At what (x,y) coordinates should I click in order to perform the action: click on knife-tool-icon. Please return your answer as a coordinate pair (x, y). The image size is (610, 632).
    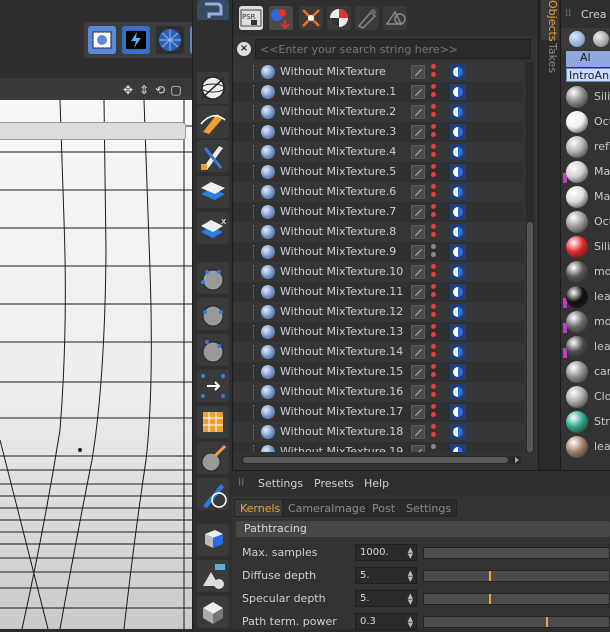
    Looking at the image, I should click on (213, 156).